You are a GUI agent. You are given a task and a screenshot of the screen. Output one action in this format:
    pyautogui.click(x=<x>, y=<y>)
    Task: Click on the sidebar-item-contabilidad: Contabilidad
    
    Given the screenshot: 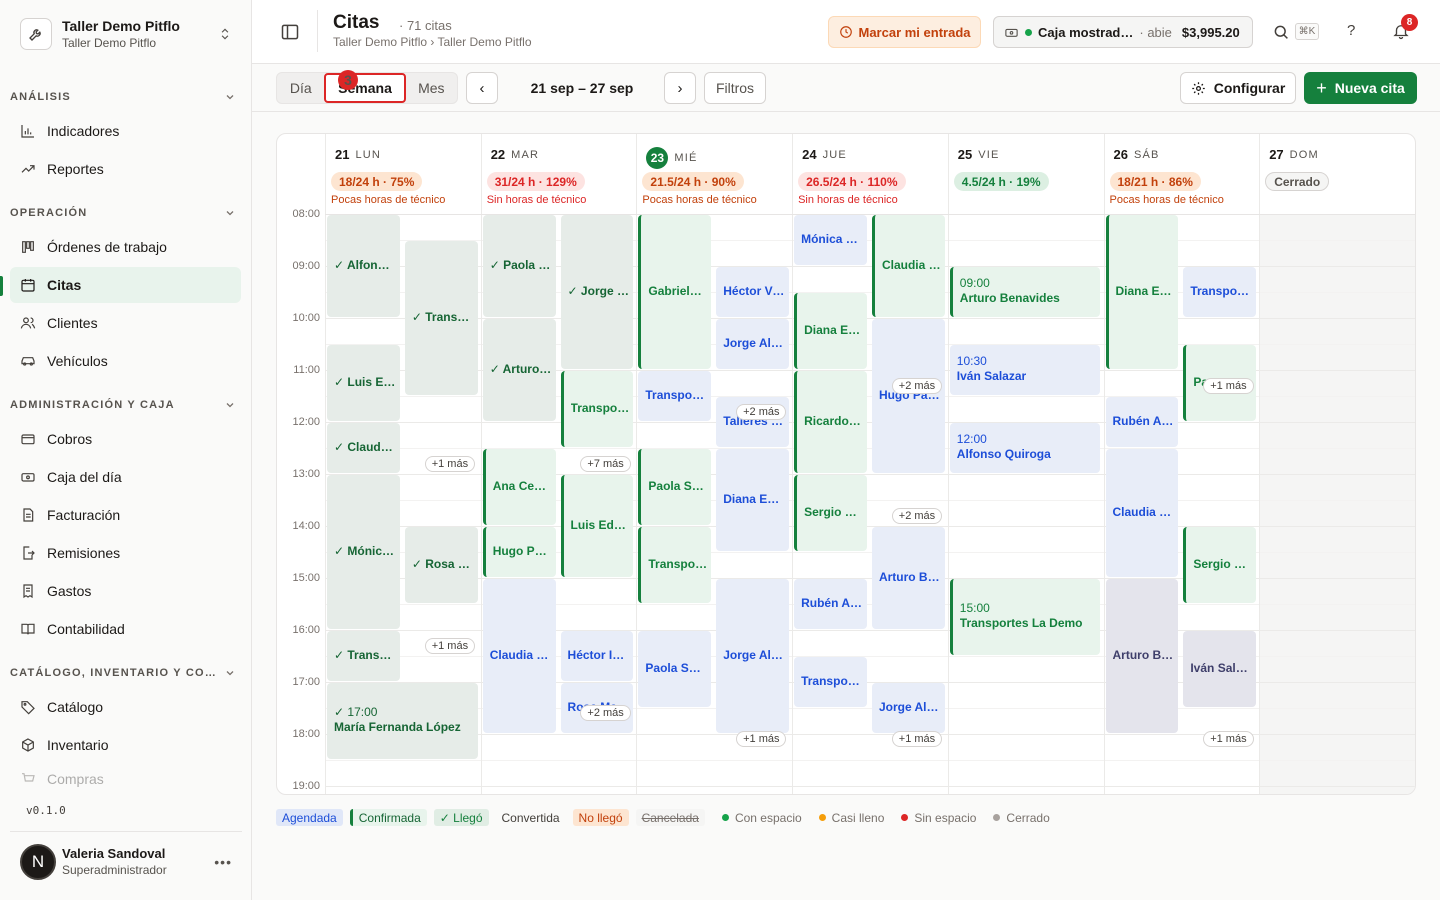 What is the action you would take?
    pyautogui.click(x=125, y=629)
    